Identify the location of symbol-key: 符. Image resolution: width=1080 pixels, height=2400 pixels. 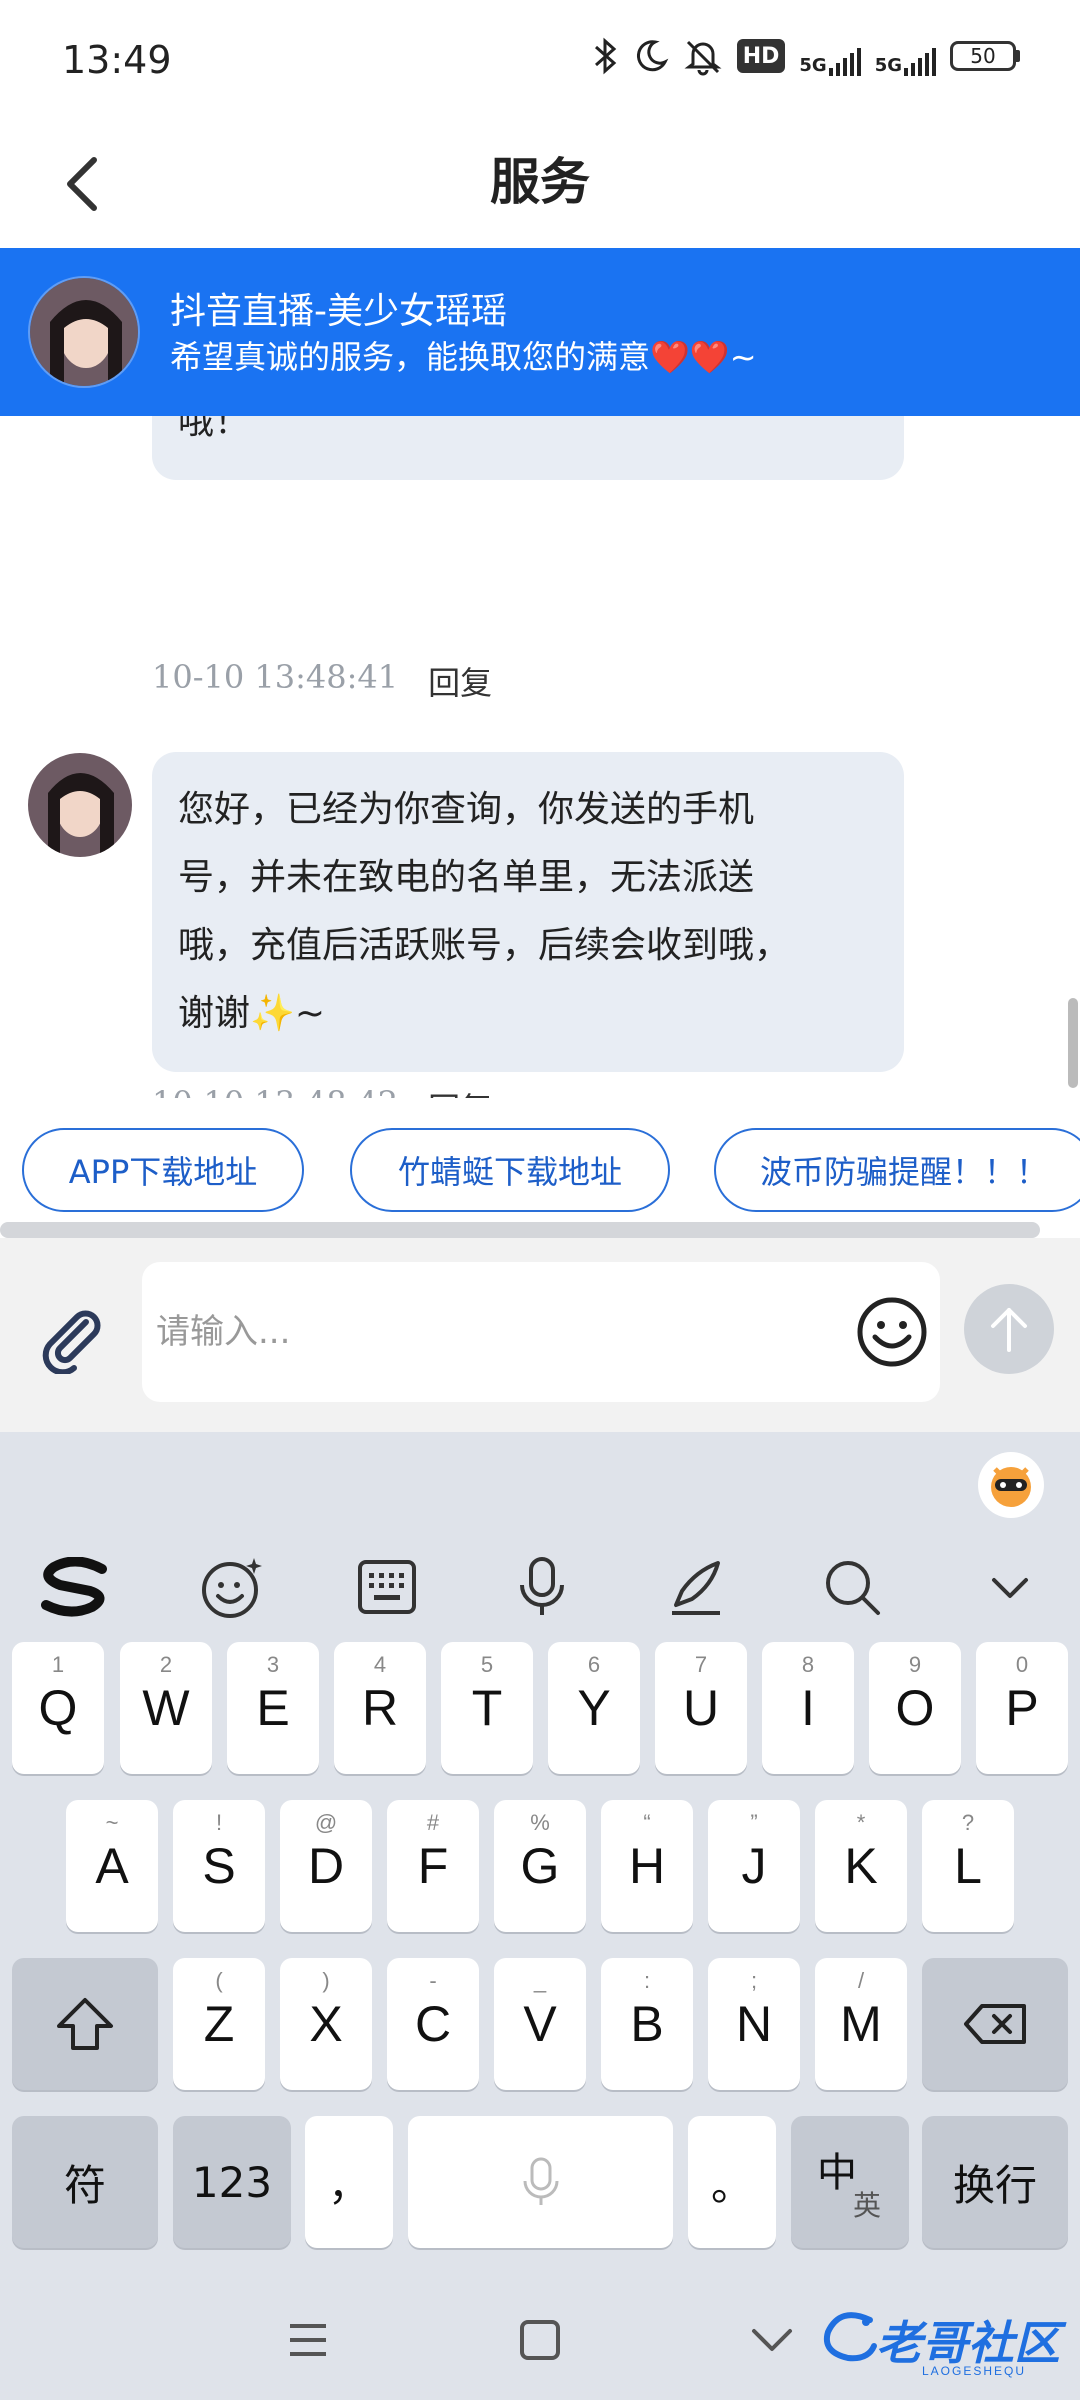
(85, 2182).